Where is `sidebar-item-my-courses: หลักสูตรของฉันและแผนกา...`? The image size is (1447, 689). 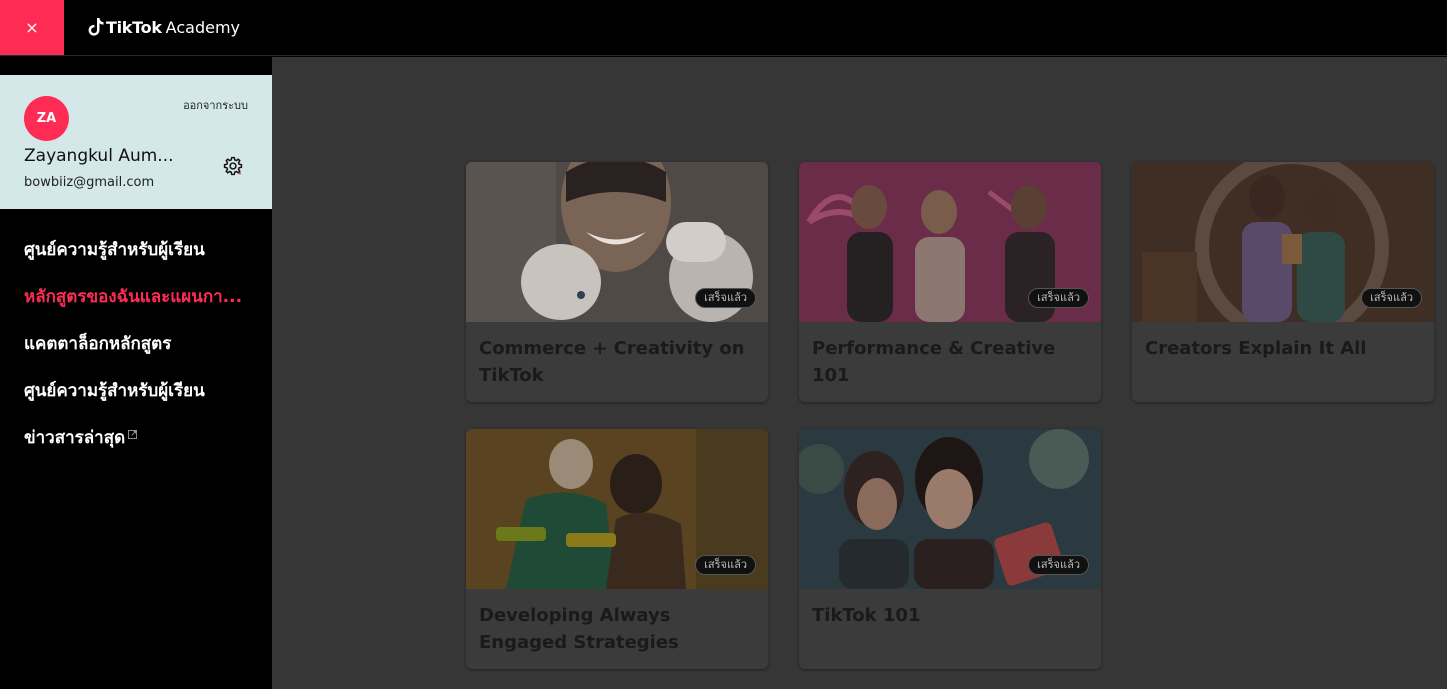 sidebar-item-my-courses: หลักสูตรของฉันและแผนกา... is located at coordinates (140, 308).